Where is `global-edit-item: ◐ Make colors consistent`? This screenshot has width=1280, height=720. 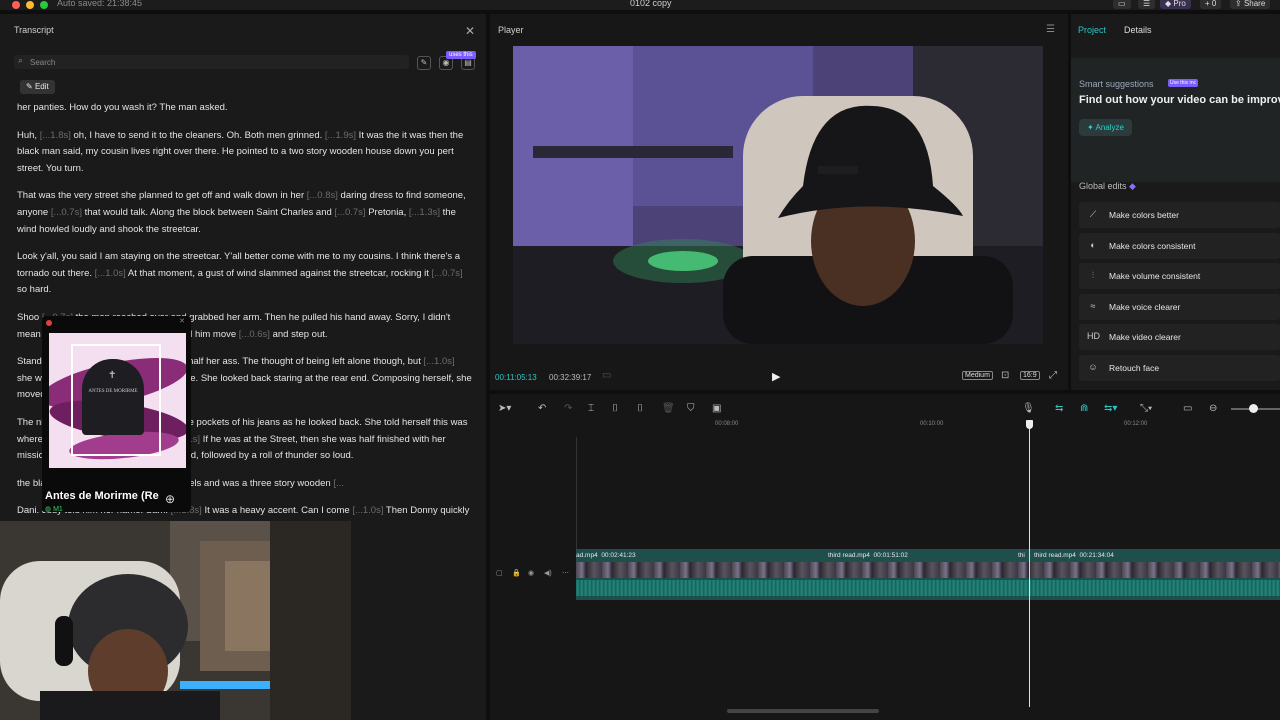 global-edit-item: ◐ Make colors consistent is located at coordinates (1179, 245).